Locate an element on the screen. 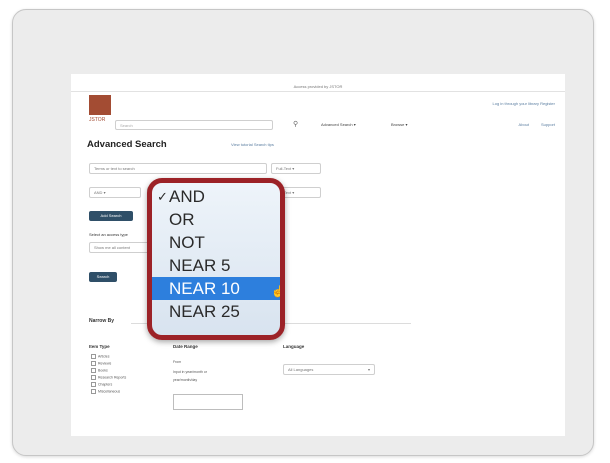 This screenshot has height=463, width=610. date-hint-line: Input in year/month or is located at coordinates (190, 372).